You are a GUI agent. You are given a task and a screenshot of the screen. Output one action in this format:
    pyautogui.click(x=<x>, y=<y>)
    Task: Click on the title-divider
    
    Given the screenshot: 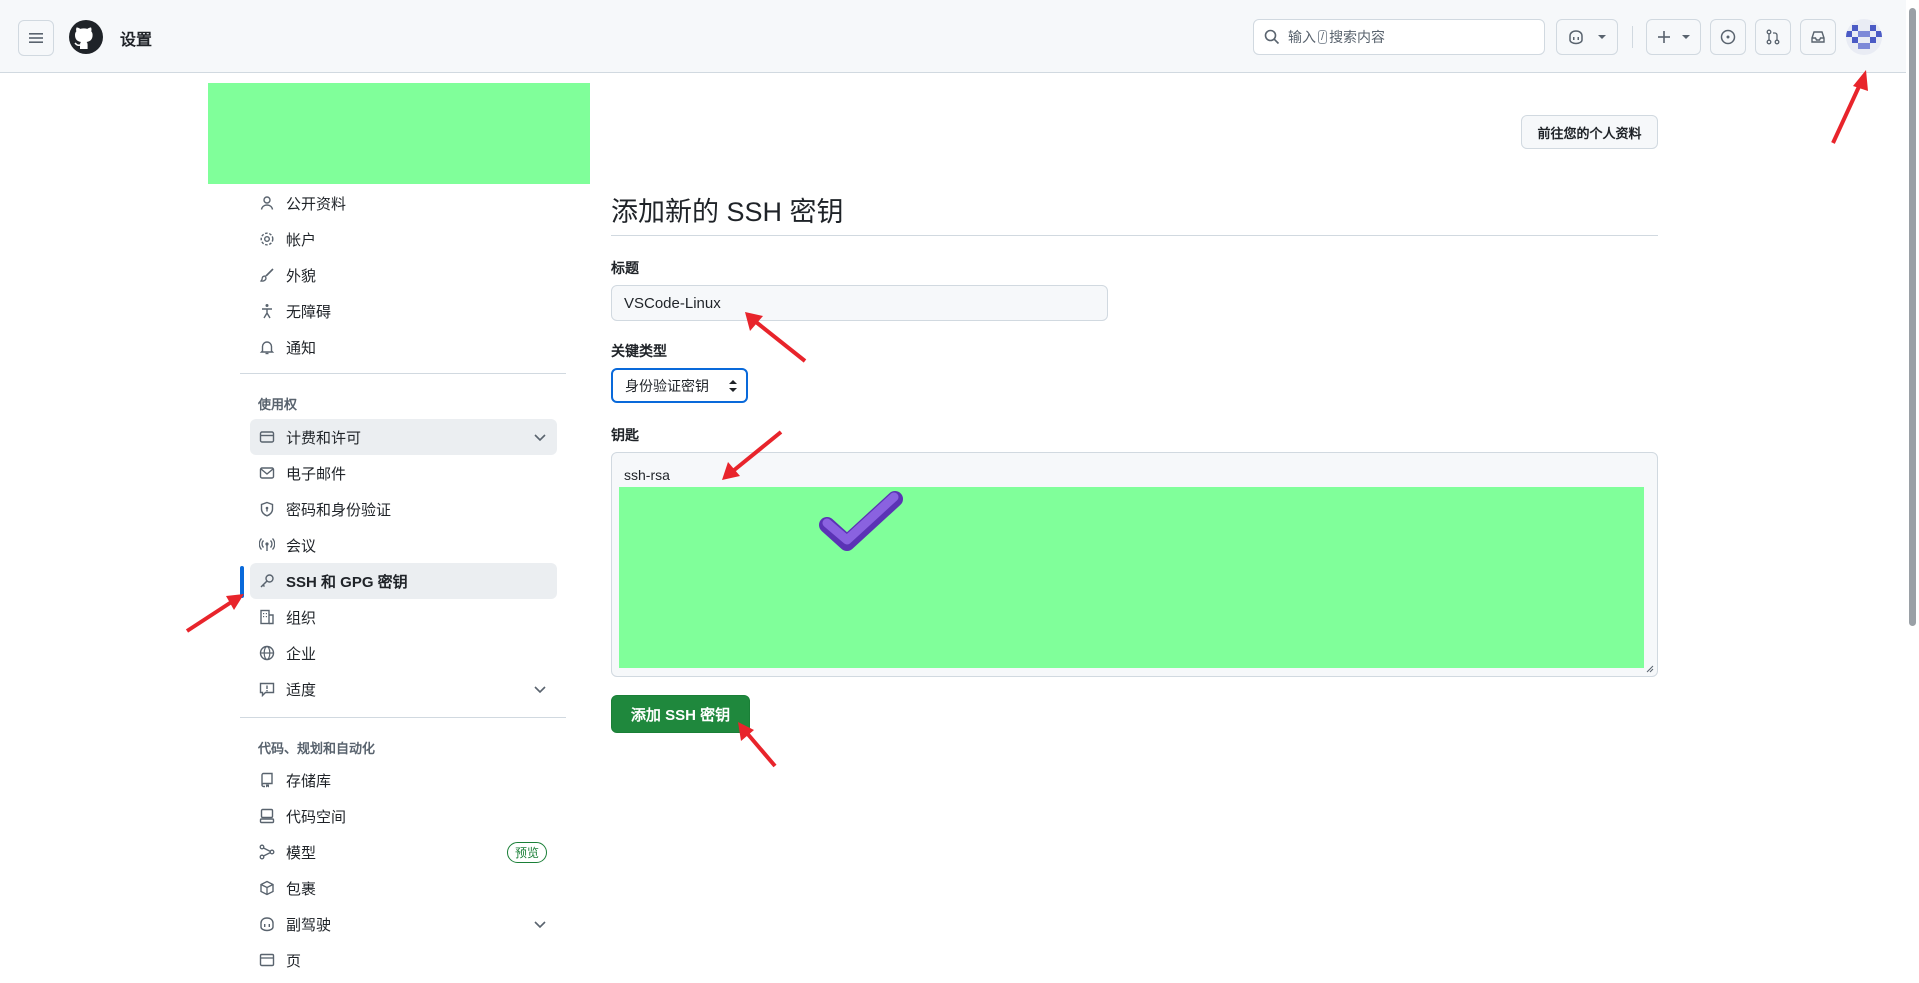 What is the action you would take?
    pyautogui.click(x=1134, y=235)
    